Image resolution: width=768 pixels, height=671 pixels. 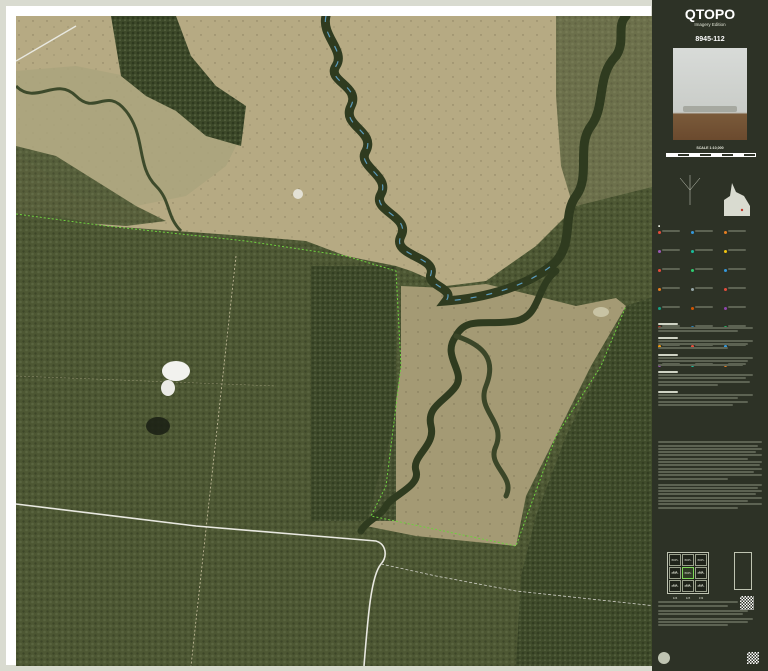 What do you see at coordinates (701, 564) in the screenshot?
I see `index-sheet: 8945-122` at bounding box center [701, 564].